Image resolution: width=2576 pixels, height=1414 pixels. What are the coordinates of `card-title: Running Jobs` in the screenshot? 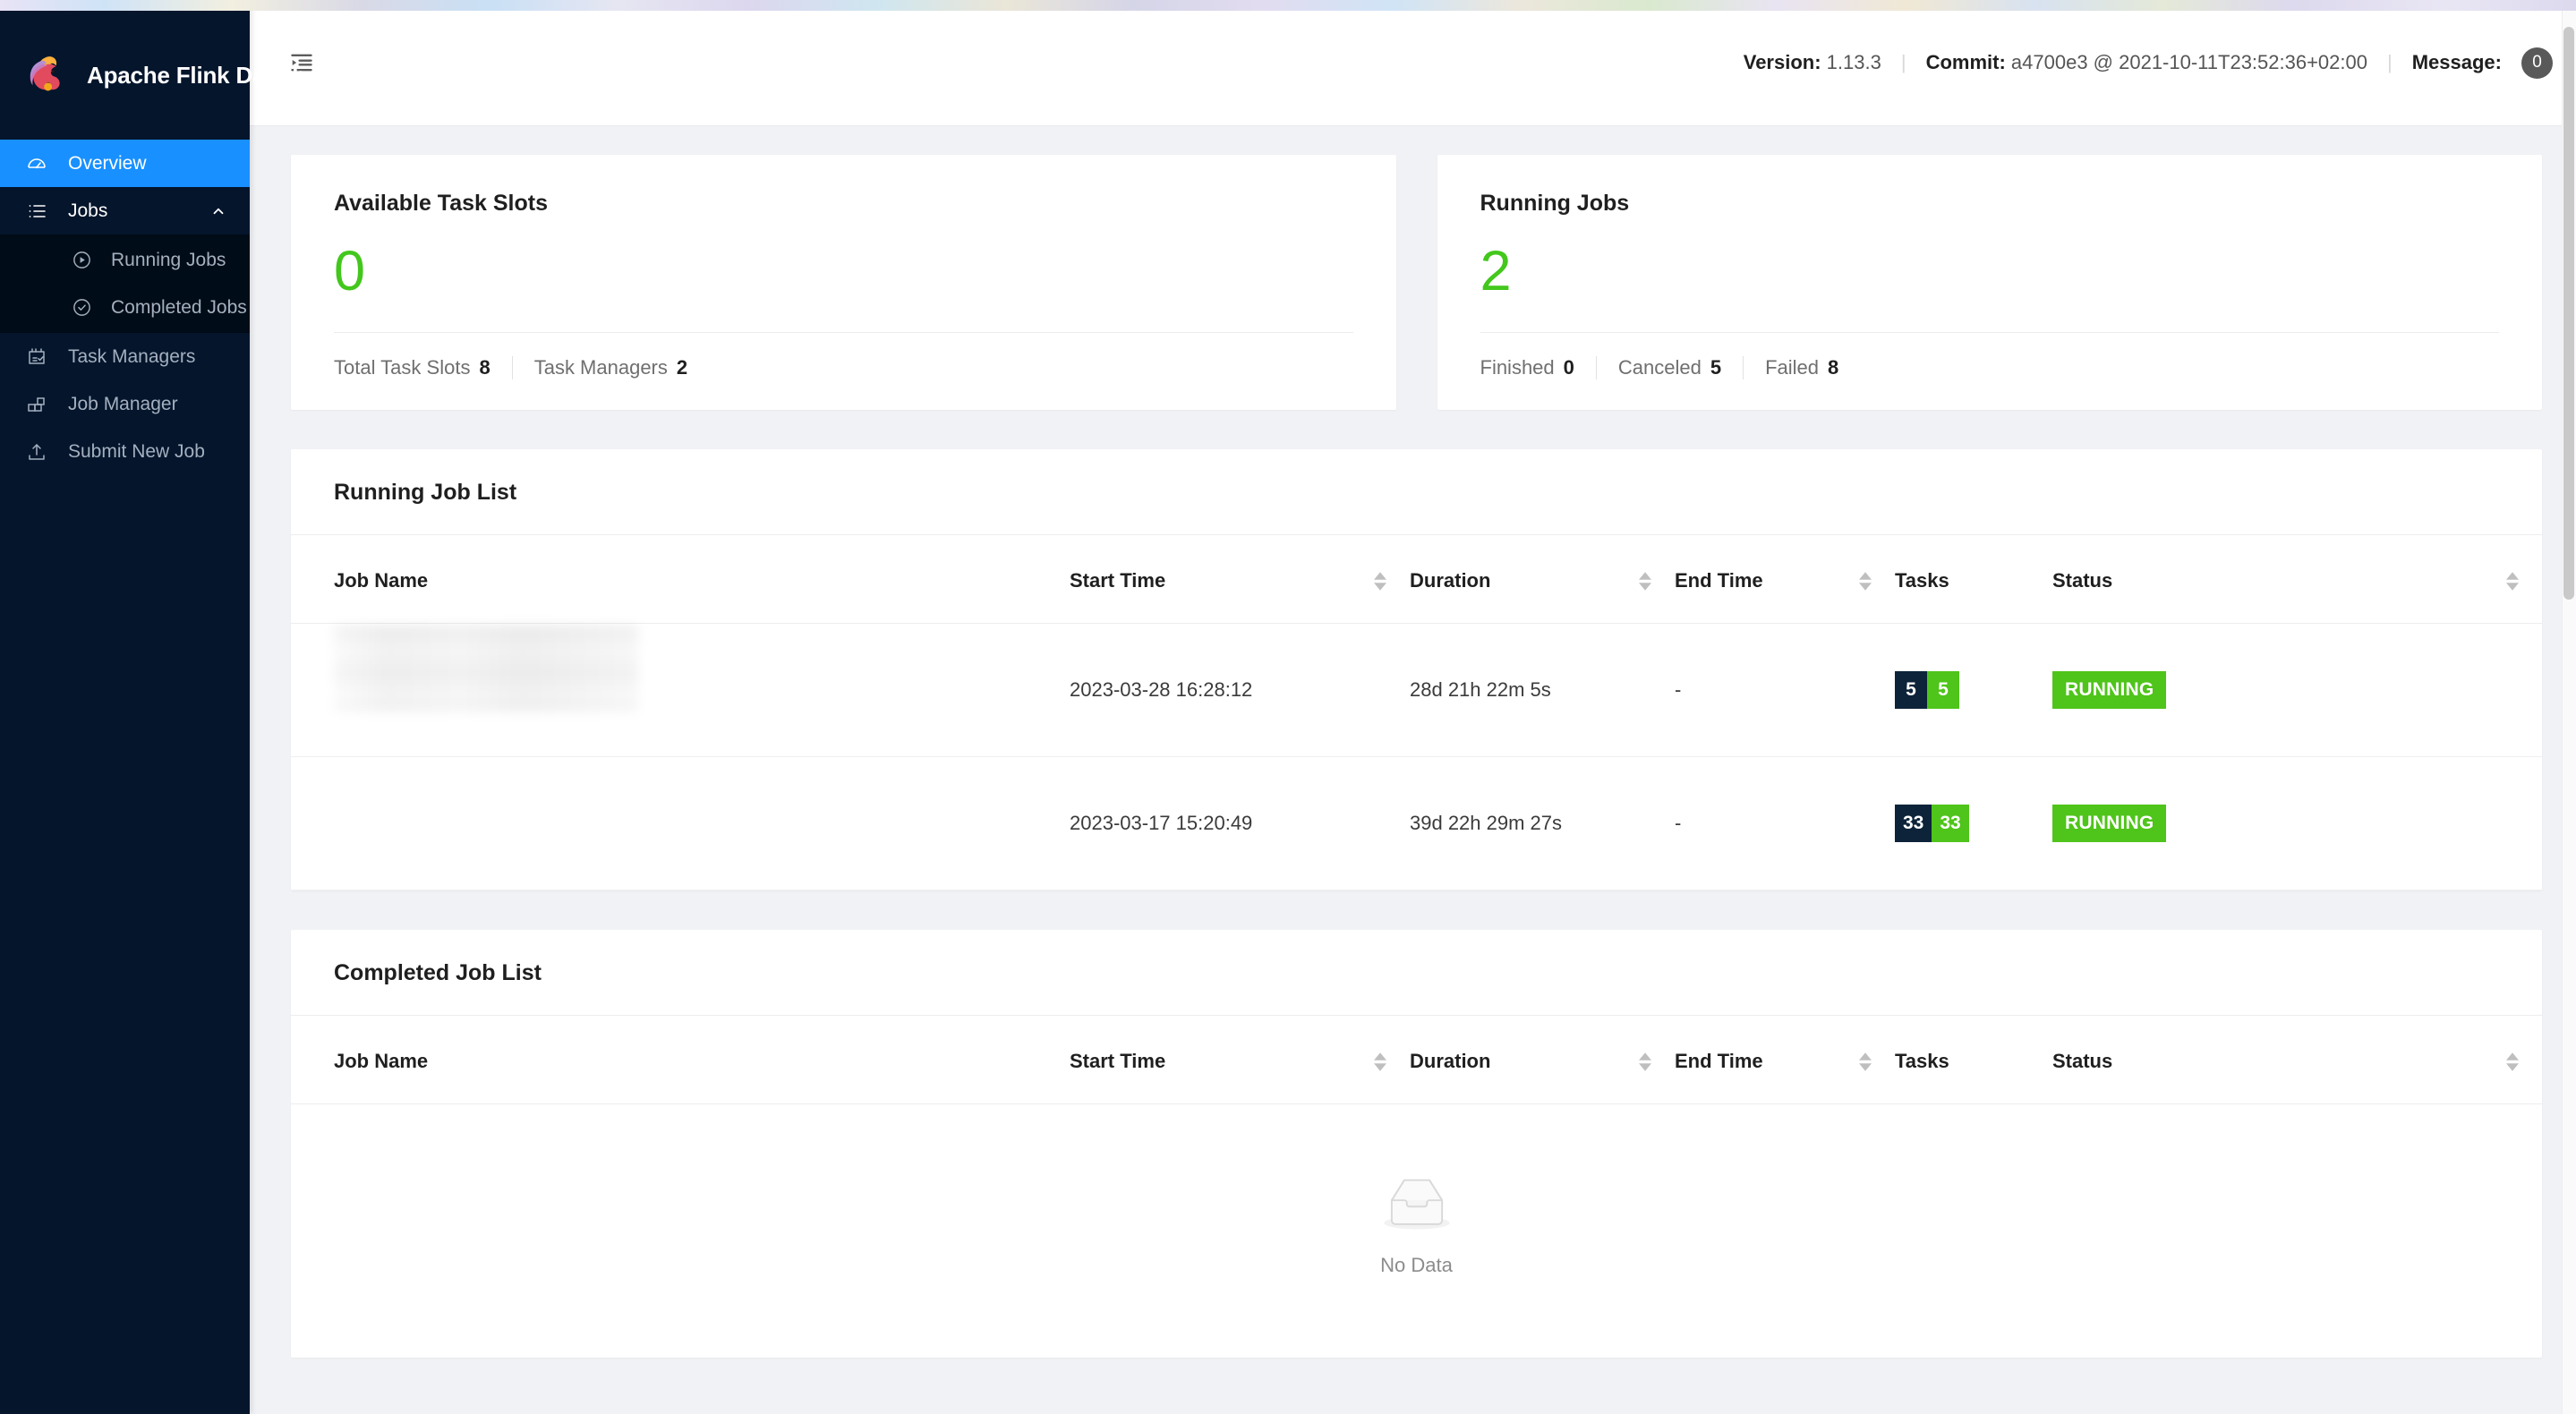 It's located at (1555, 203).